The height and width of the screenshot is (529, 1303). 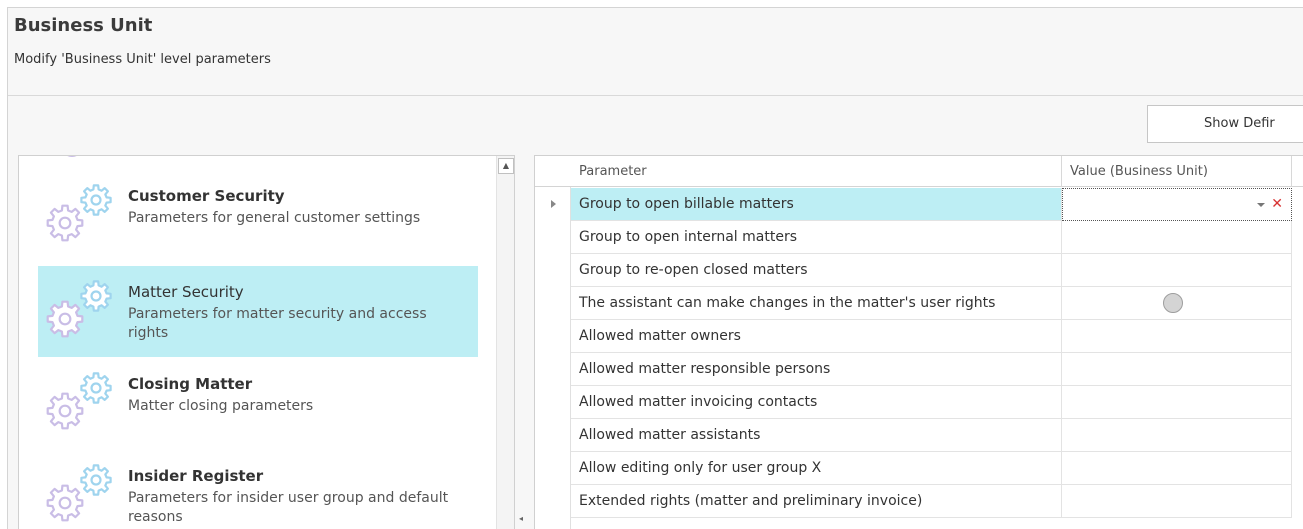 I want to click on parameter-cell: Allowed matter invoicing contacts, so click(x=816, y=402).